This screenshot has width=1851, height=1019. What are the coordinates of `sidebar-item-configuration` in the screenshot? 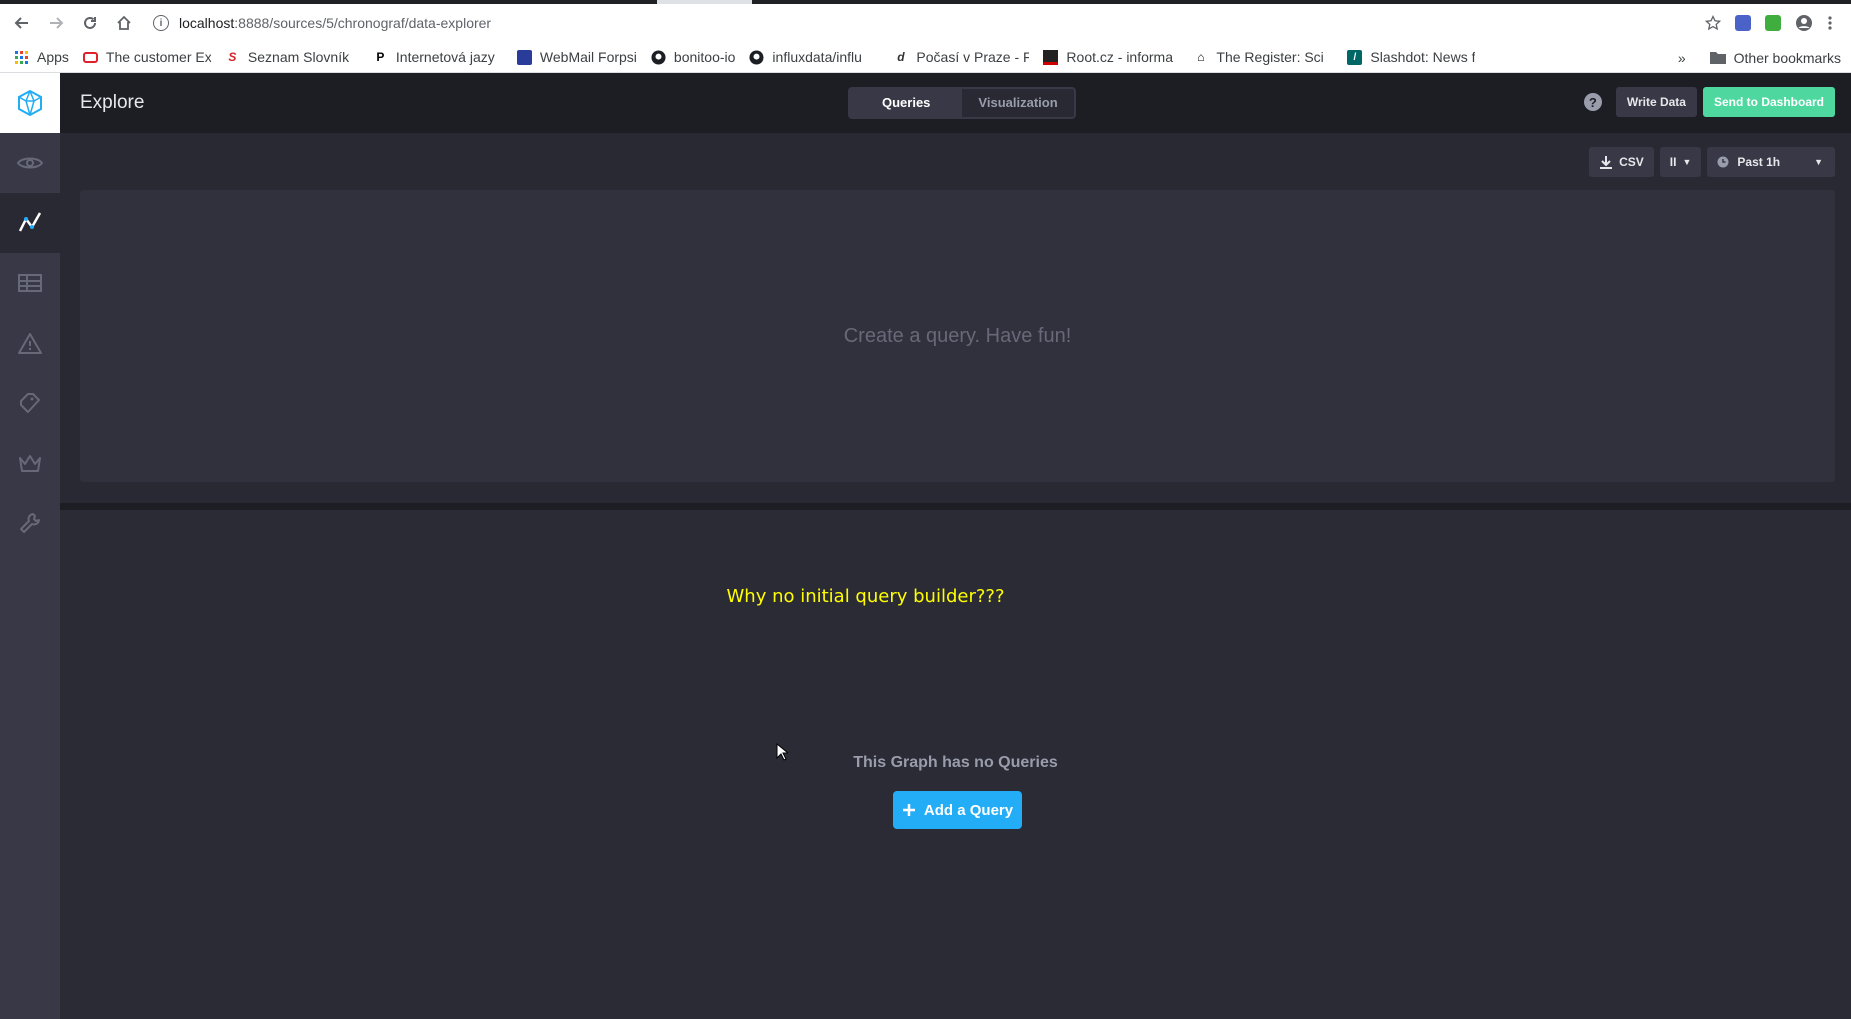 It's located at (30, 523).